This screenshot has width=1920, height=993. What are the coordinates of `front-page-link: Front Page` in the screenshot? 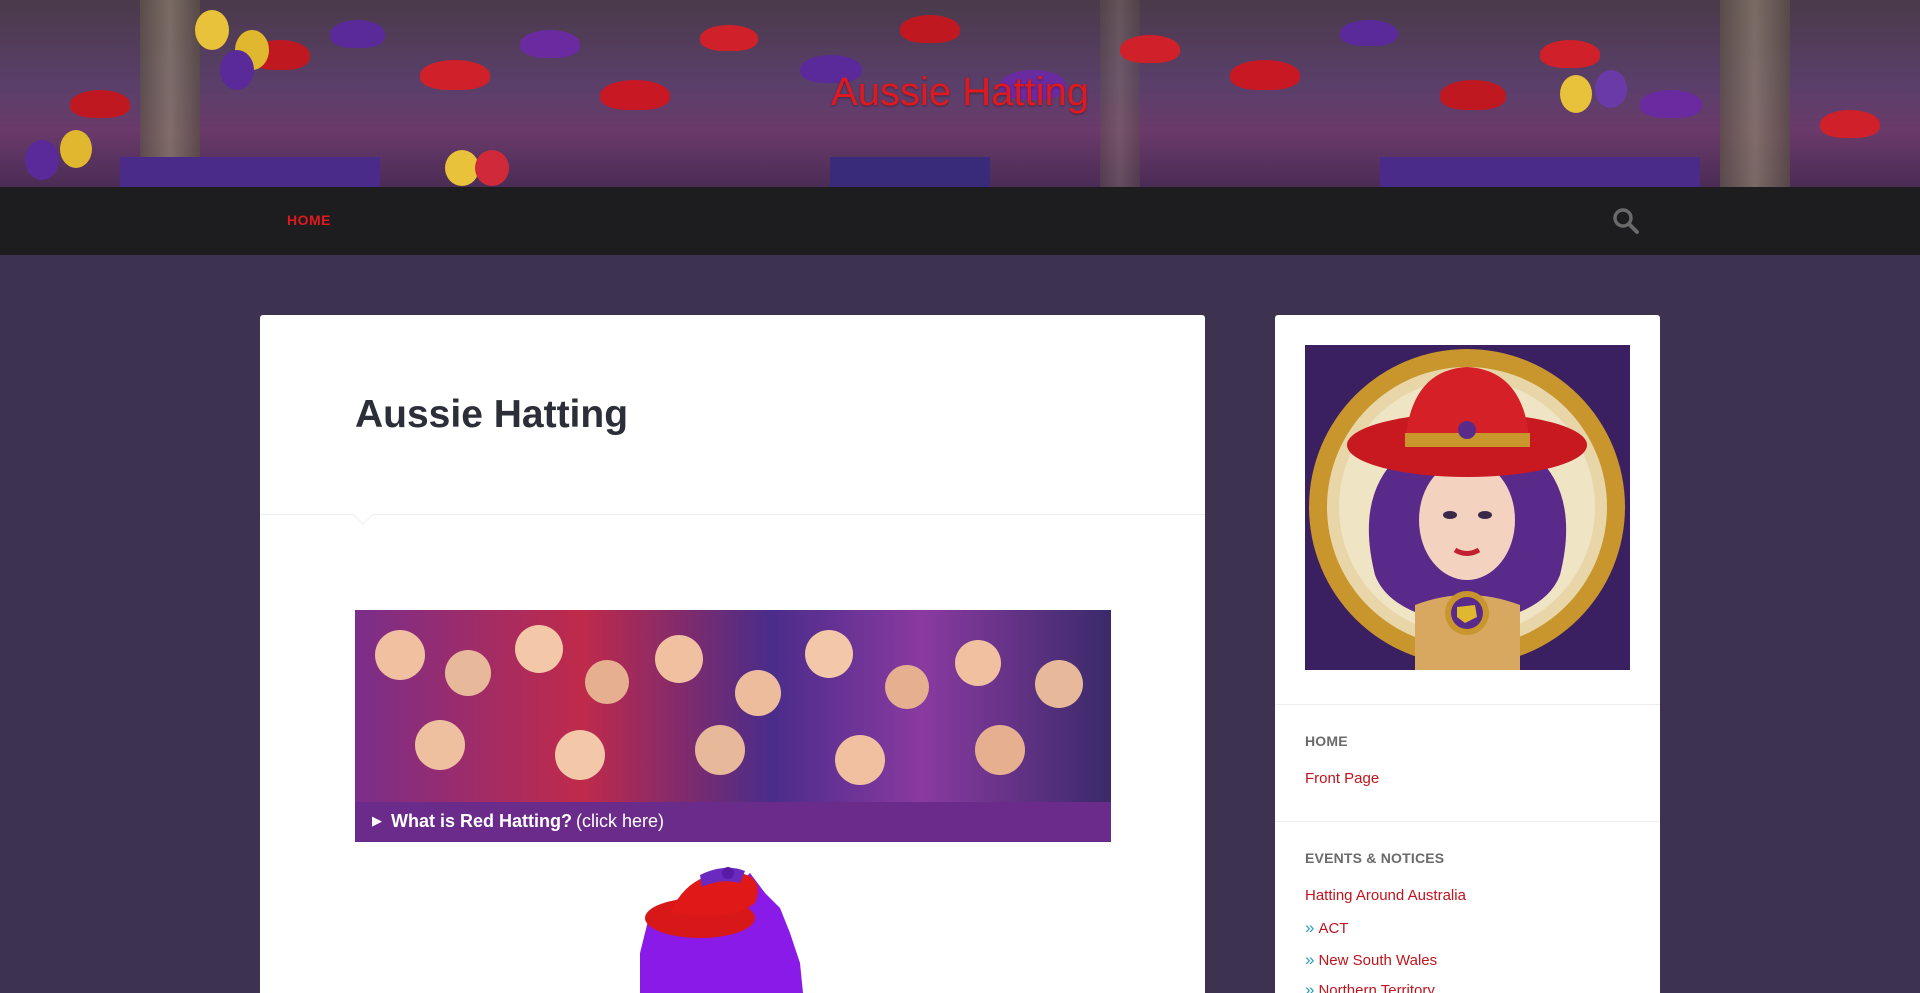 It's located at (1342, 778).